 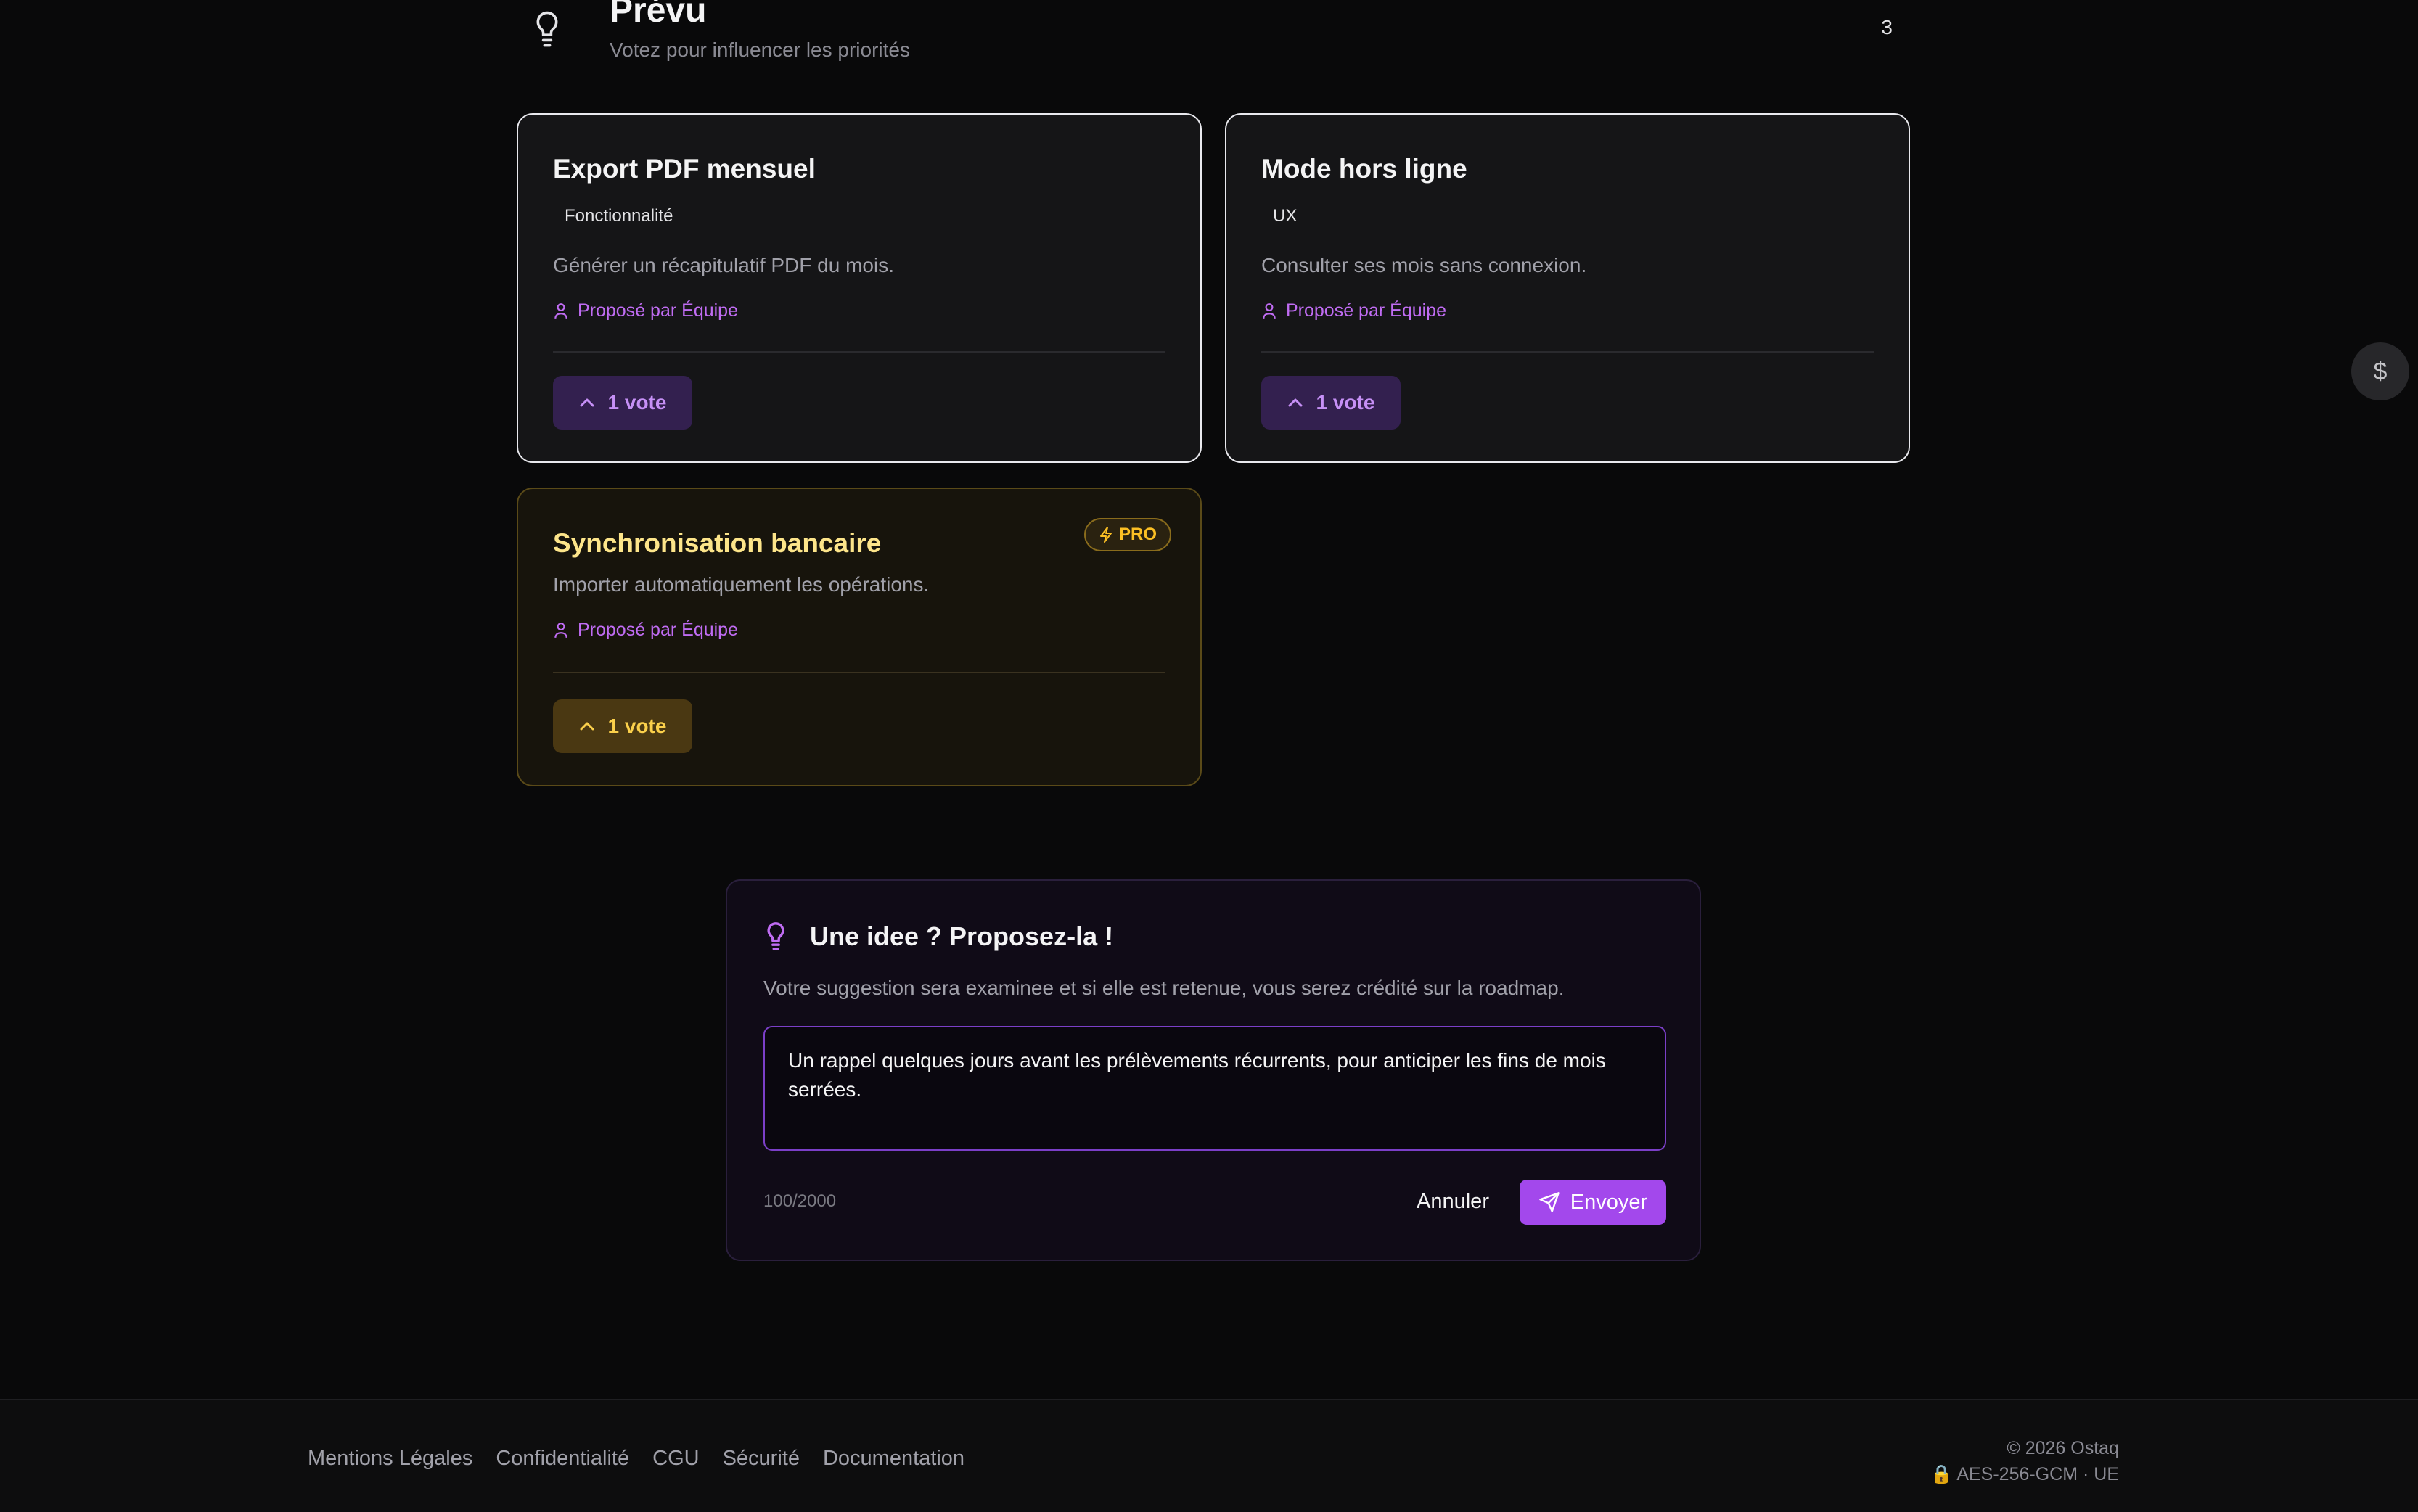 I want to click on card-title: Export PDF mensuel, so click(x=684, y=169).